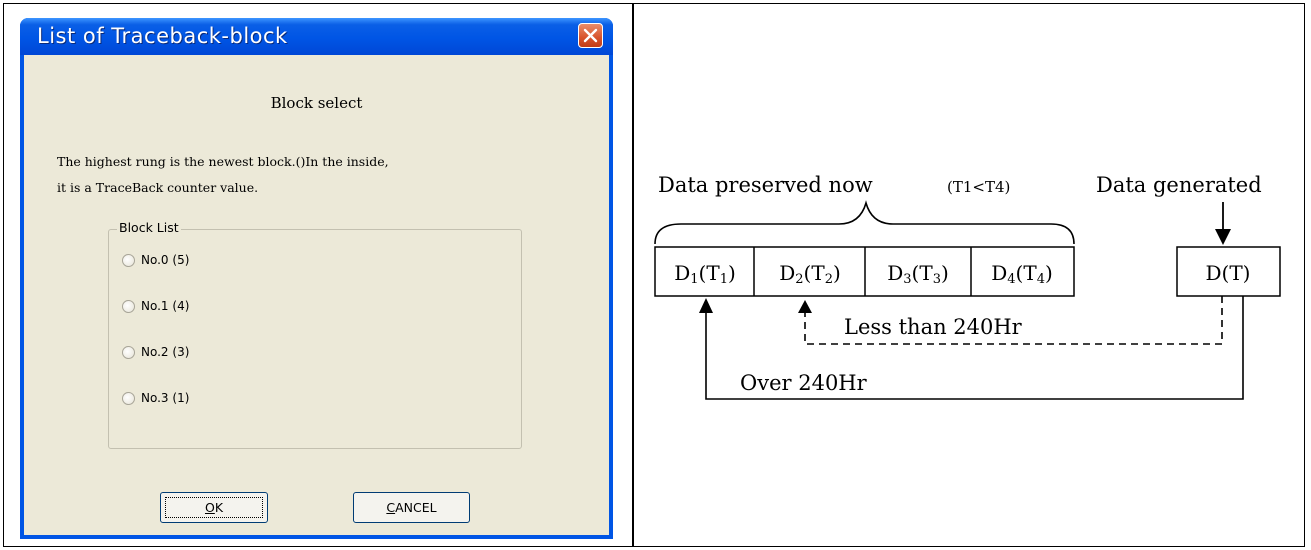  I want to click on title-bar: List of Traceback-block, so click(316, 36).